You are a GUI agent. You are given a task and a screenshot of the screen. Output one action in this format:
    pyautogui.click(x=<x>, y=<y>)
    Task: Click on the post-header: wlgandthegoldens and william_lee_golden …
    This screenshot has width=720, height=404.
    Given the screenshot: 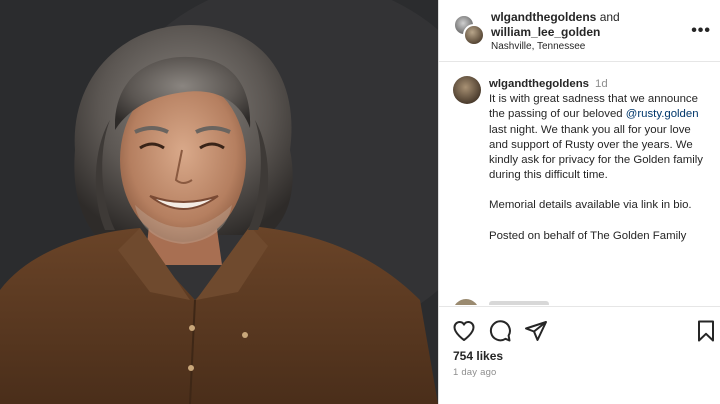 What is the action you would take?
    pyautogui.click(x=579, y=31)
    